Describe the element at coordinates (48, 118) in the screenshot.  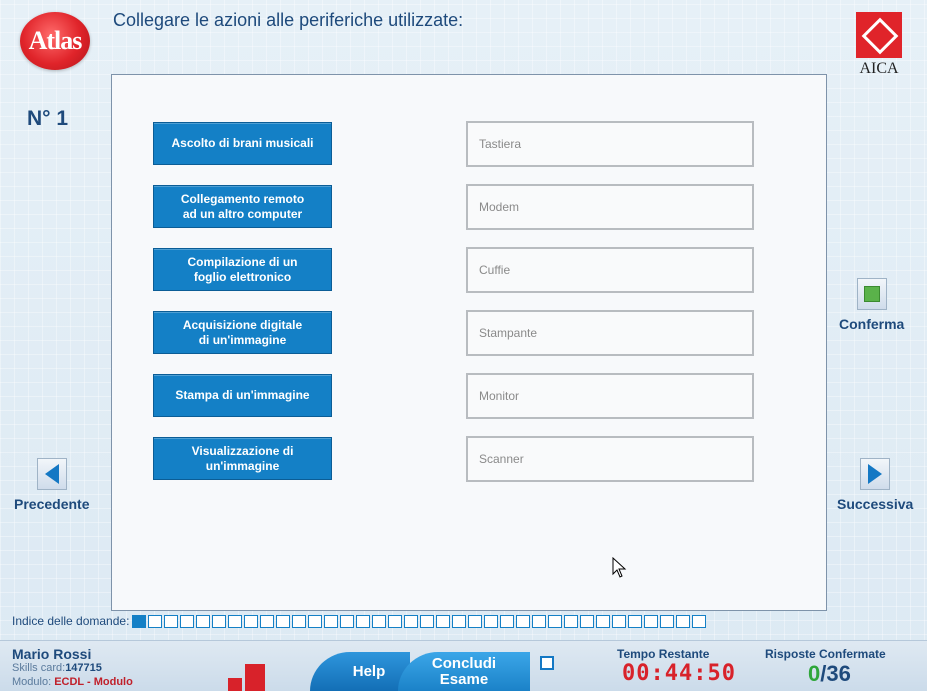
I see `question-number: N° 1` at that location.